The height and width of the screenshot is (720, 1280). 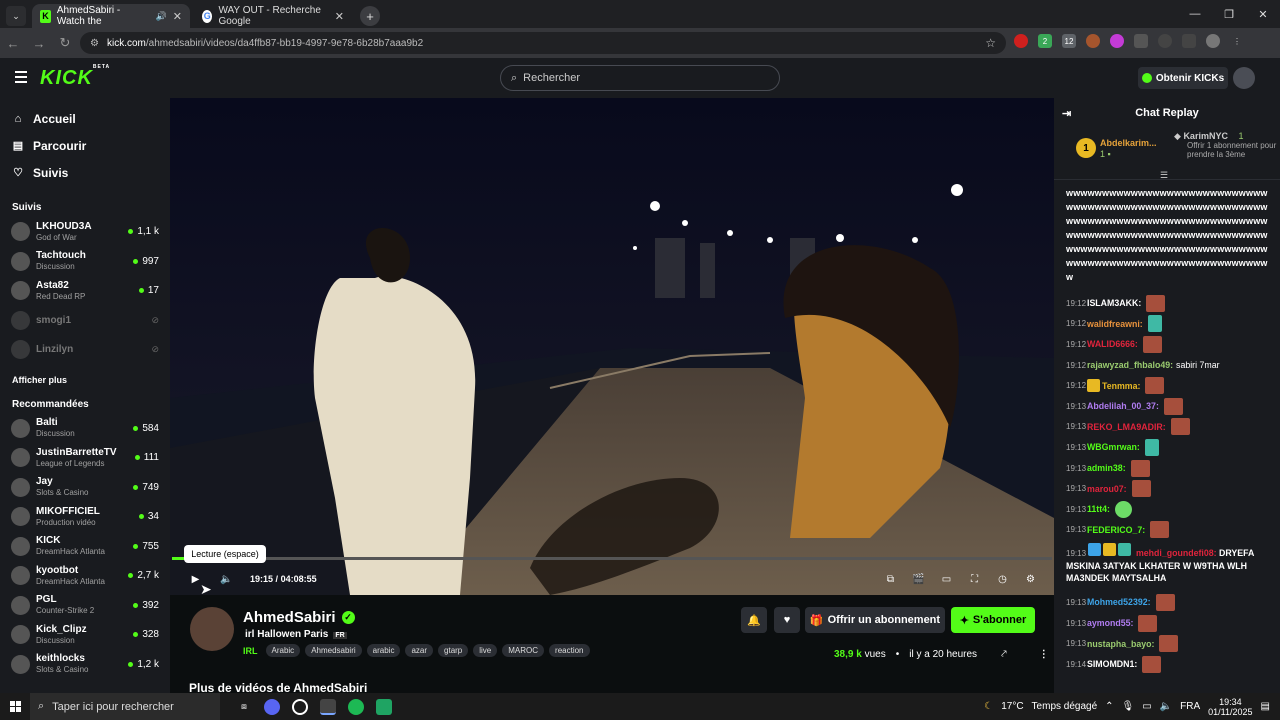 What do you see at coordinates (85, 291) in the screenshot?
I see `channel-list-item: Asta82 Red Dead RP 17` at bounding box center [85, 291].